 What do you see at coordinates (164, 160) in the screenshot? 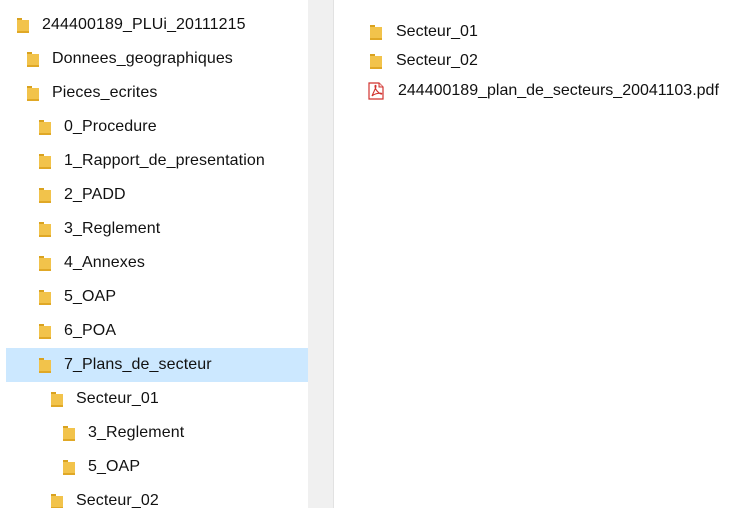
I see `tree-item-label: 1_Rapport_de_presentation` at bounding box center [164, 160].